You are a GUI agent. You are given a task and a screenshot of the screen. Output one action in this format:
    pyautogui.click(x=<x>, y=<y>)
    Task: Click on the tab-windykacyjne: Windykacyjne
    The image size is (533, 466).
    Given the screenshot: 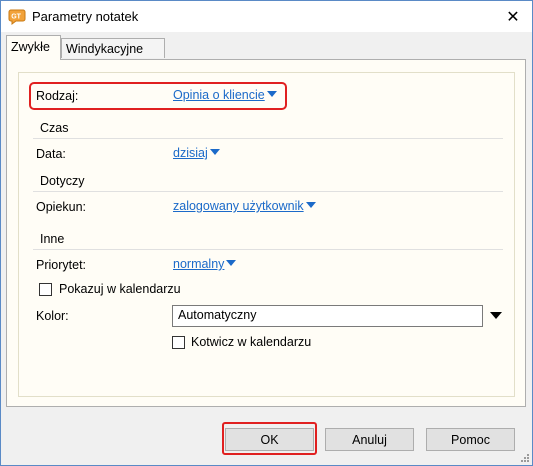 What is the action you would take?
    pyautogui.click(x=113, y=48)
    